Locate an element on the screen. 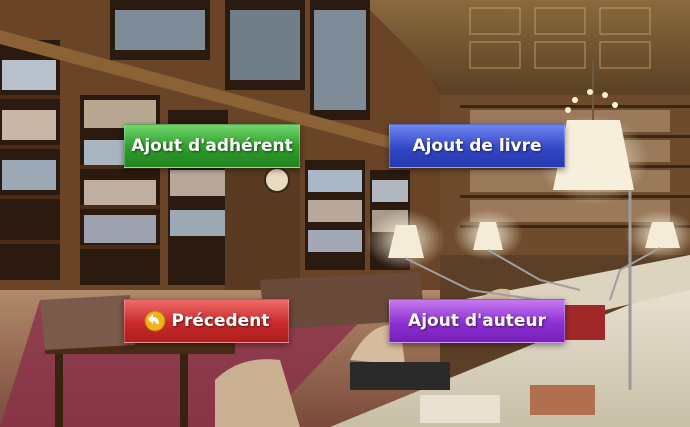  add-member-label: Ajout d'adhérent is located at coordinates (212, 146).